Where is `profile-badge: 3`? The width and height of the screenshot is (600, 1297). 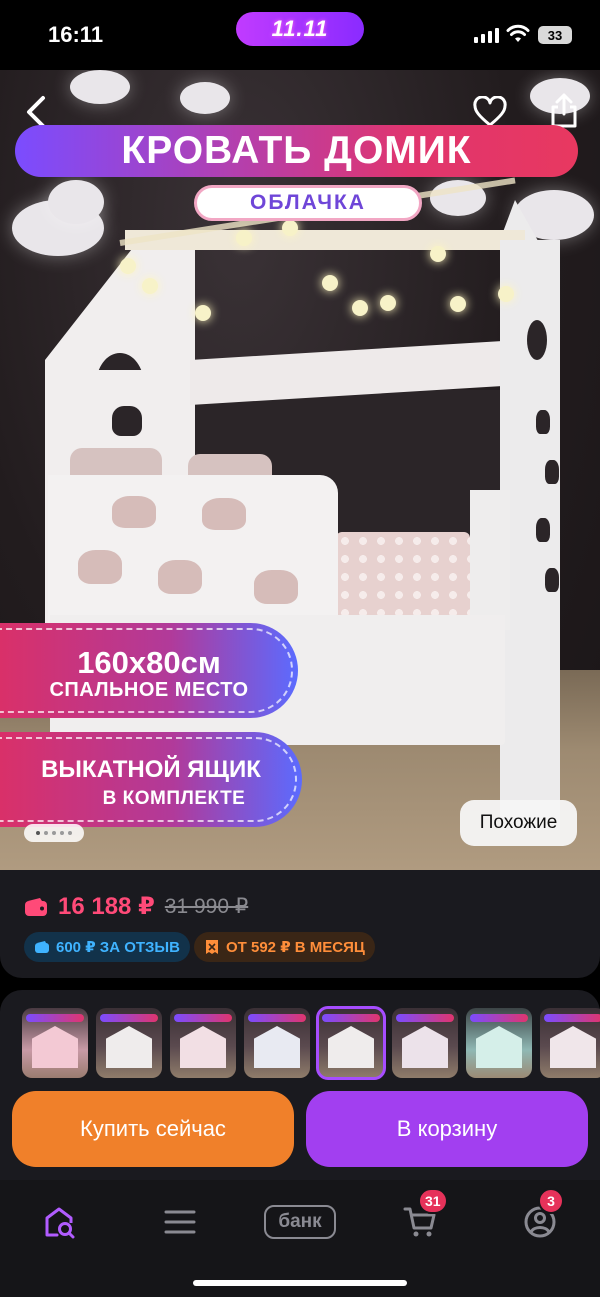
profile-badge: 3 is located at coordinates (551, 1201).